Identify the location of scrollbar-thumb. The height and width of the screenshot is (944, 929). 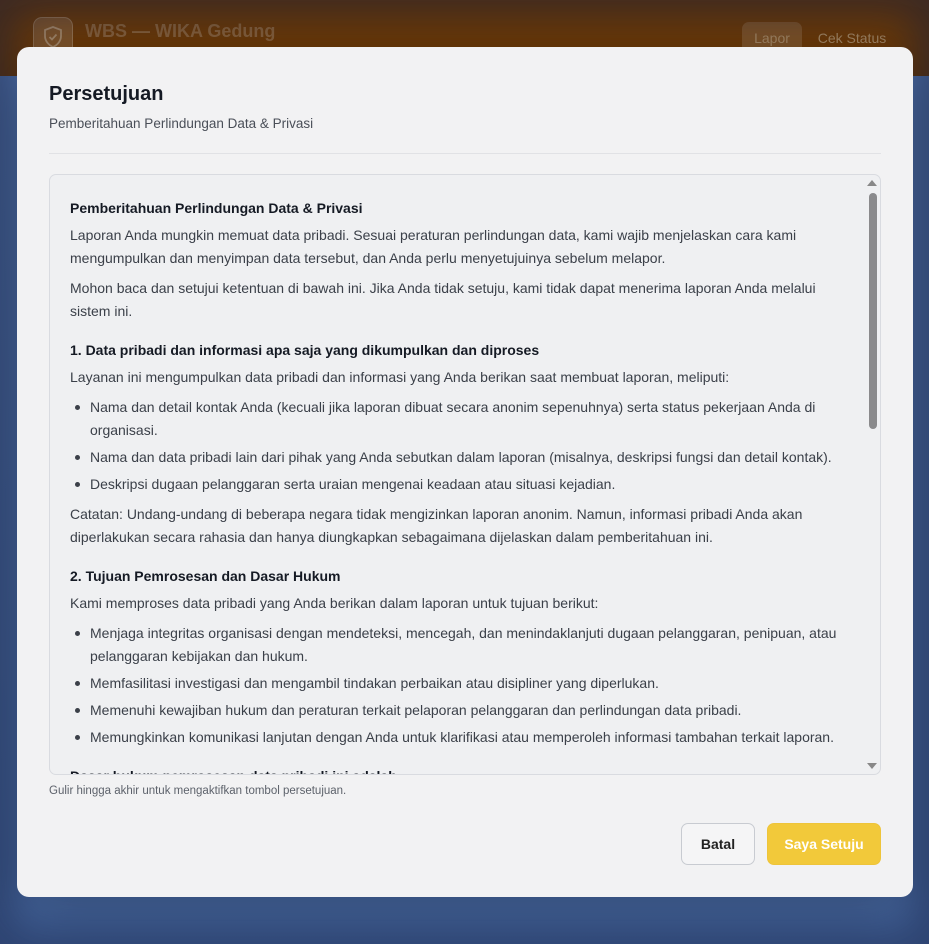
(873, 311).